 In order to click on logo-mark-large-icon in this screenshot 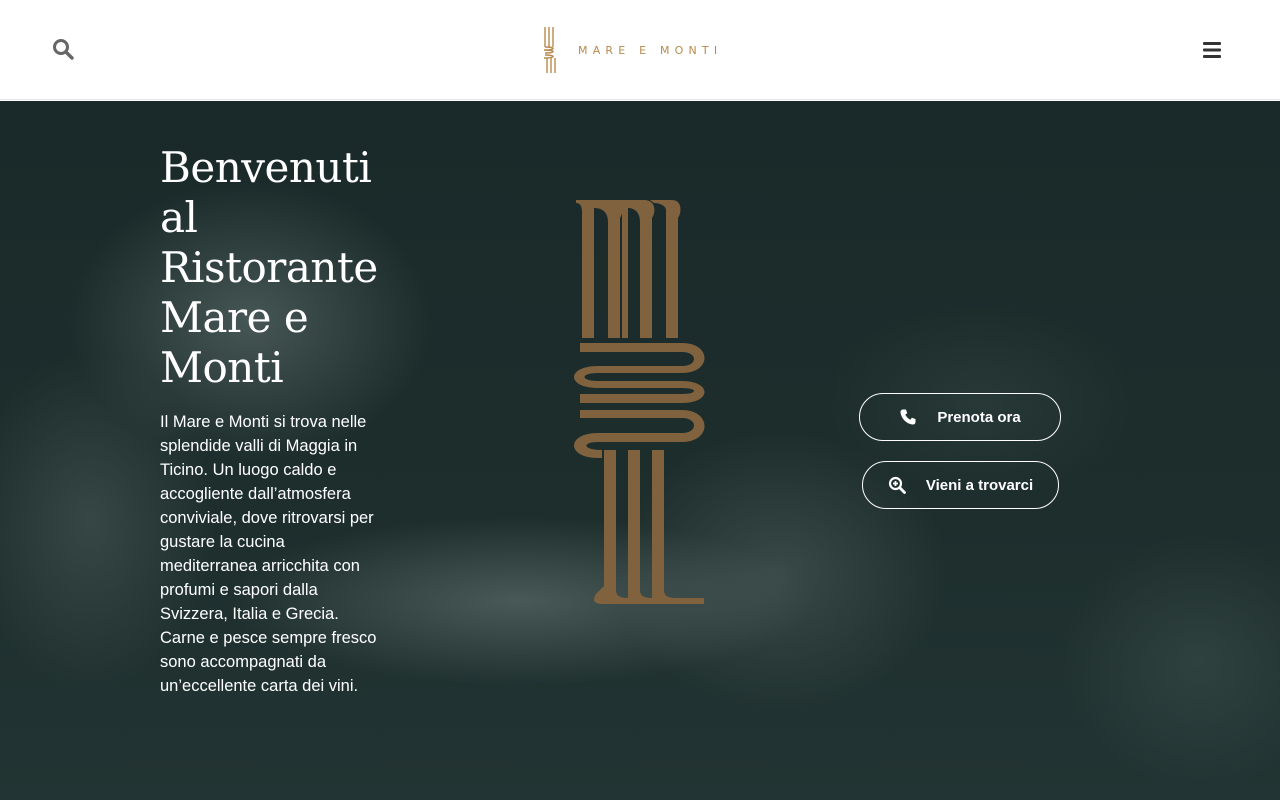, I will do `click(639, 402)`.